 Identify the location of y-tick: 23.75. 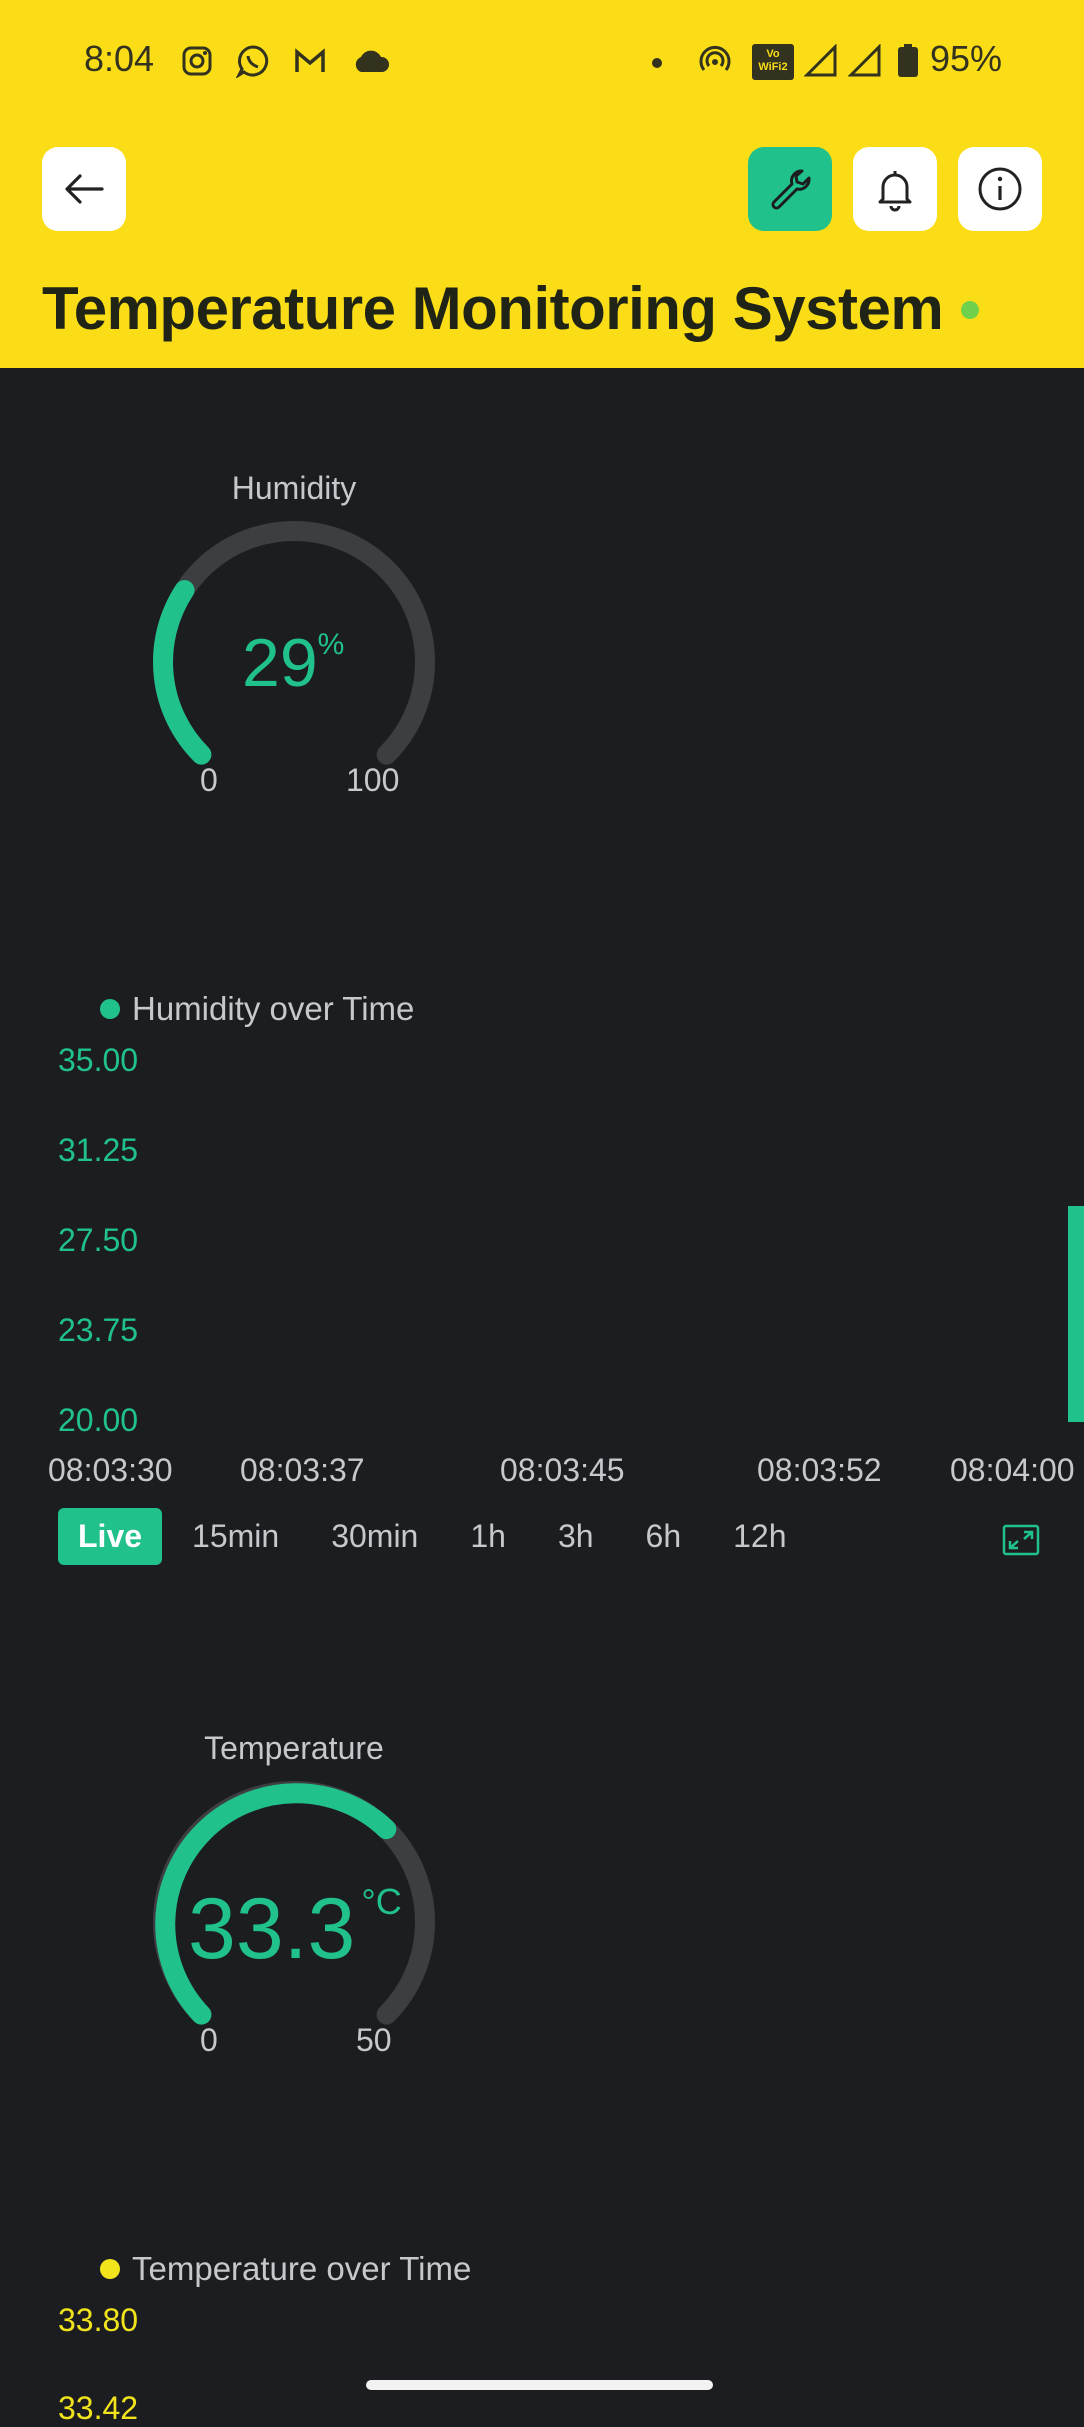
(98, 1330).